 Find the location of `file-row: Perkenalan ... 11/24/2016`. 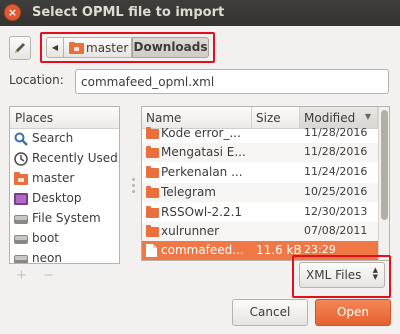

file-row: Perkenalan ... 11/24/2016 is located at coordinates (260, 172).